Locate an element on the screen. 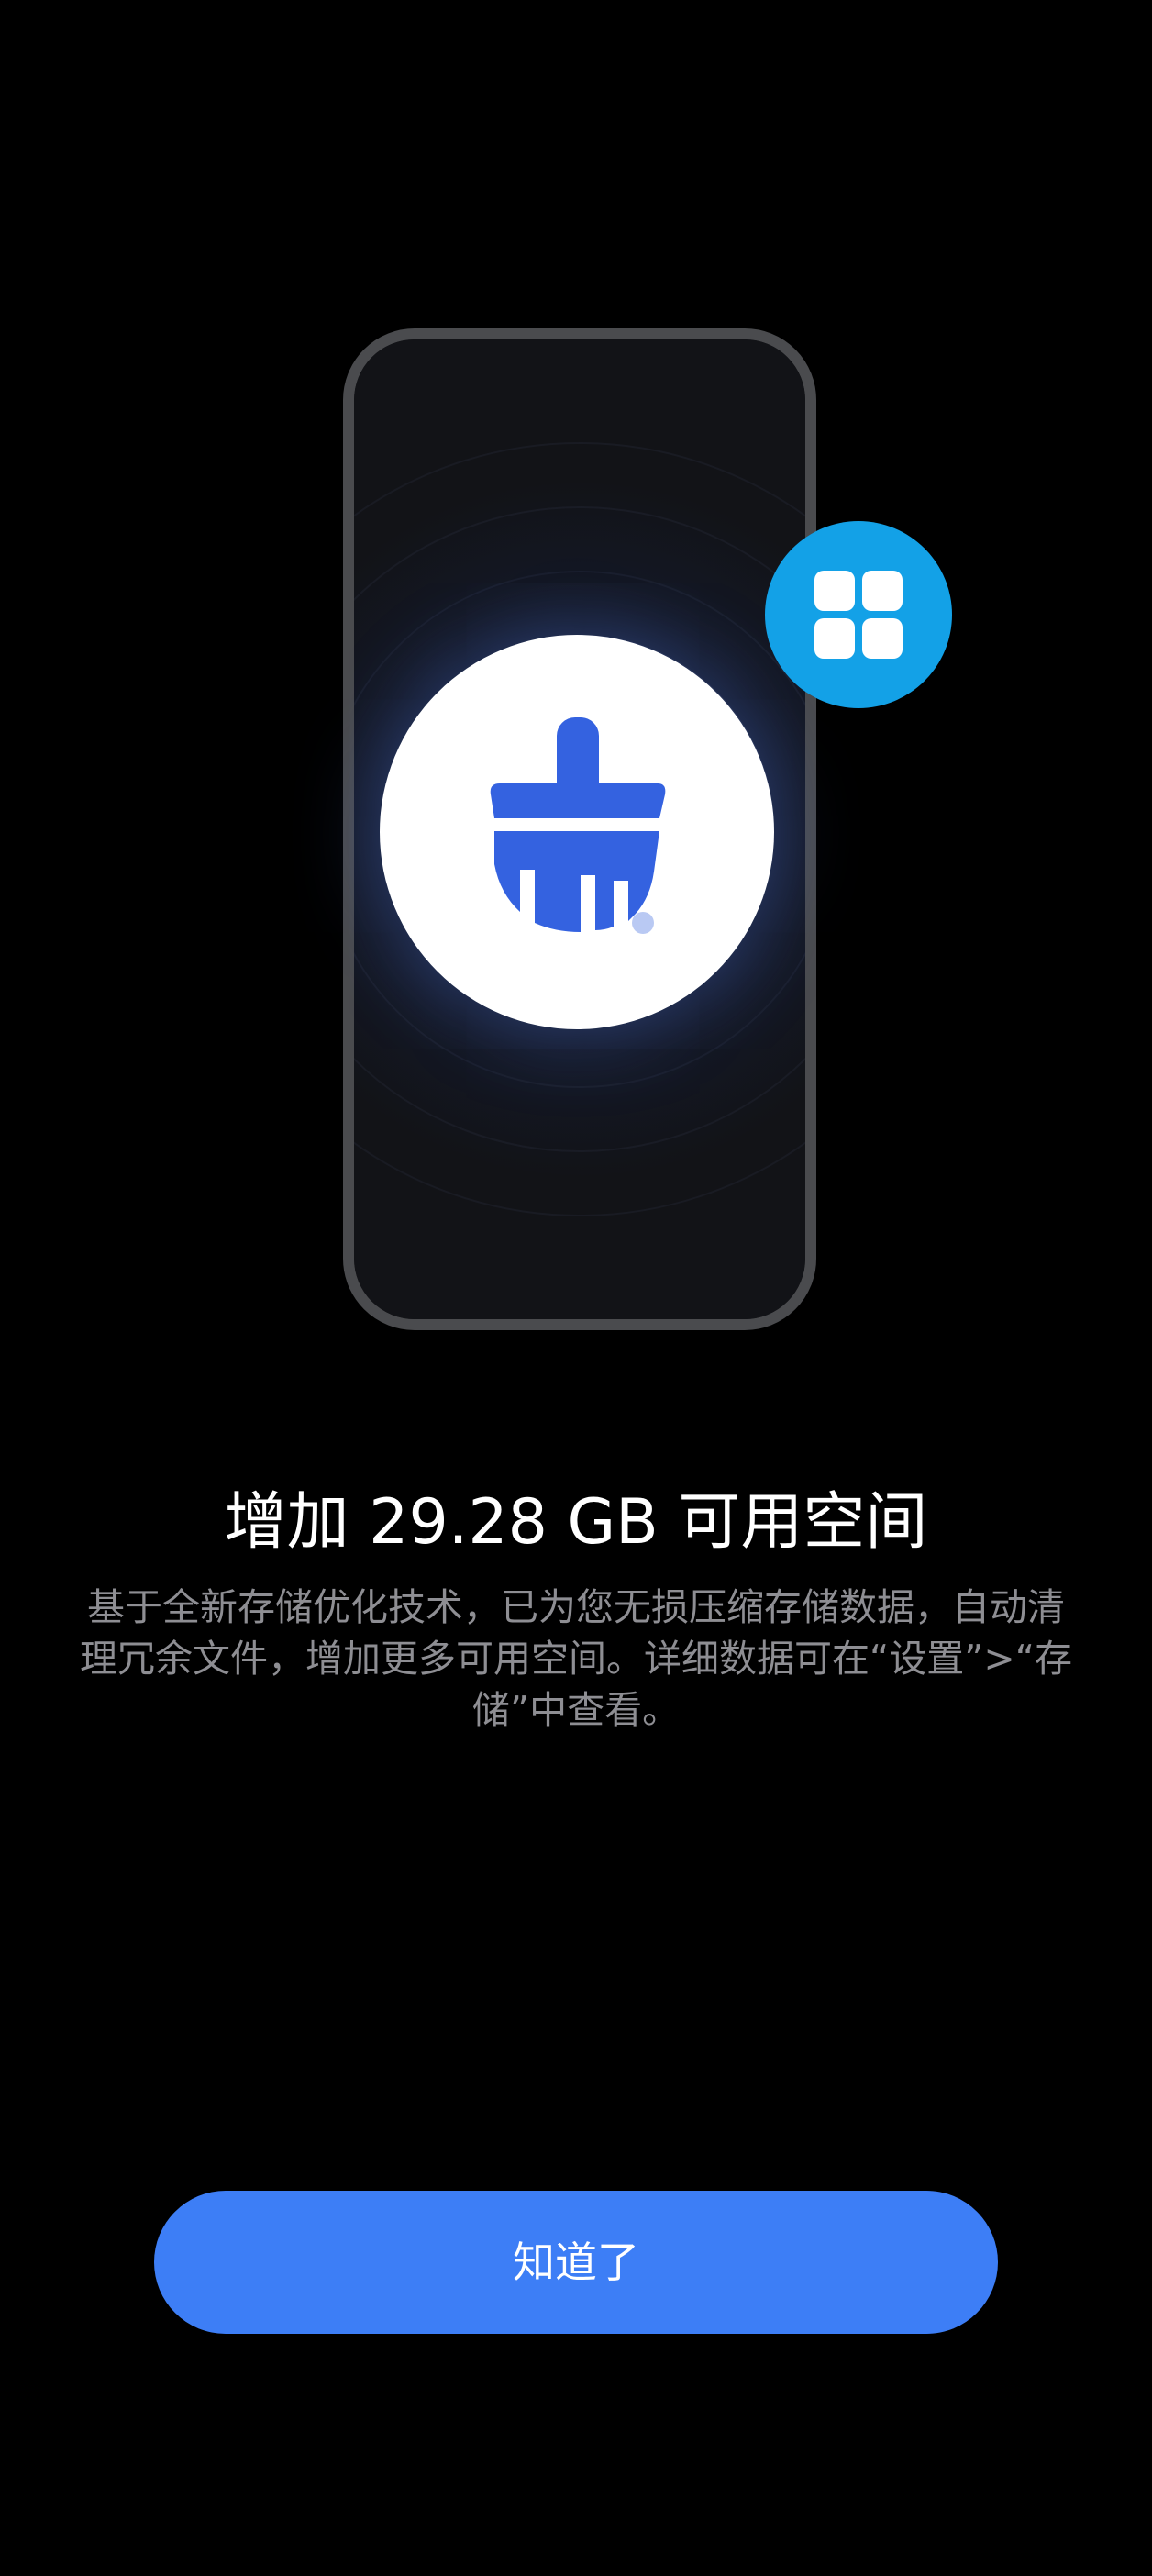 This screenshot has height=2576, width=1152. clean-circle is located at coordinates (577, 832).